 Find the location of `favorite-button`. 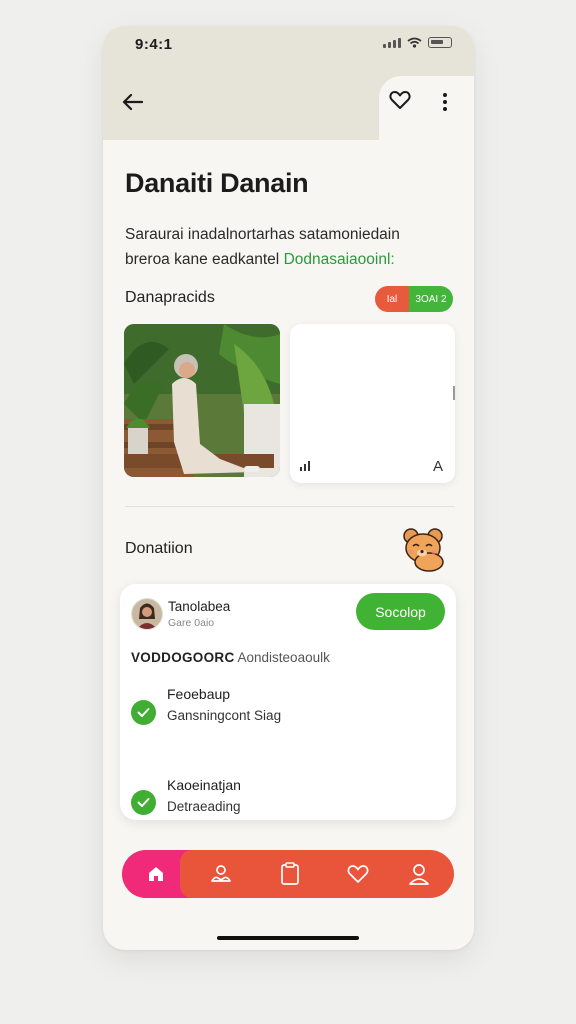

favorite-button is located at coordinates (400, 100).